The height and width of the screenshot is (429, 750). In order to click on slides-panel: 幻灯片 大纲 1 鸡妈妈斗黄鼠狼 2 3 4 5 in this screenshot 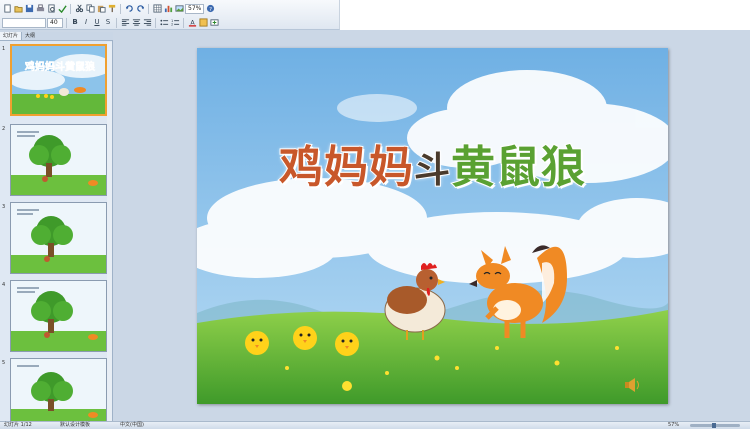, I will do `click(56, 230)`.